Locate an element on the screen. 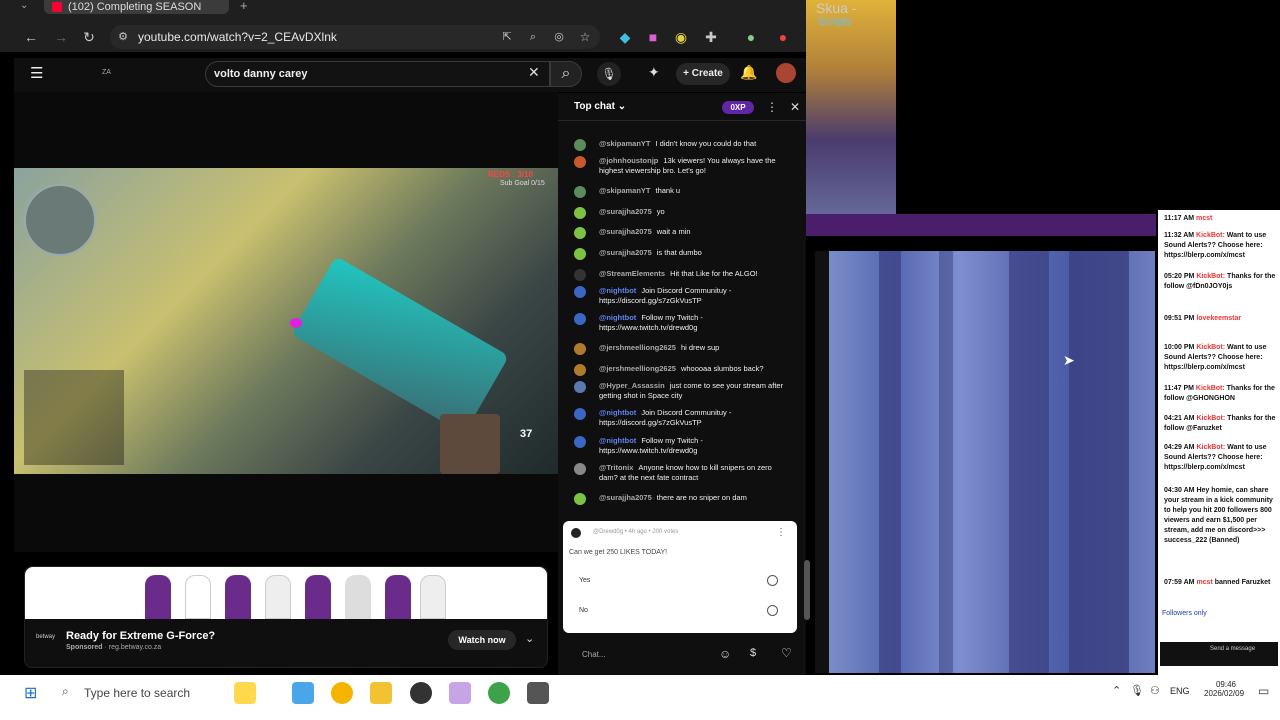 The height and width of the screenshot is (720, 1280). more-options-icon: ⋮ is located at coordinates (772, 107).